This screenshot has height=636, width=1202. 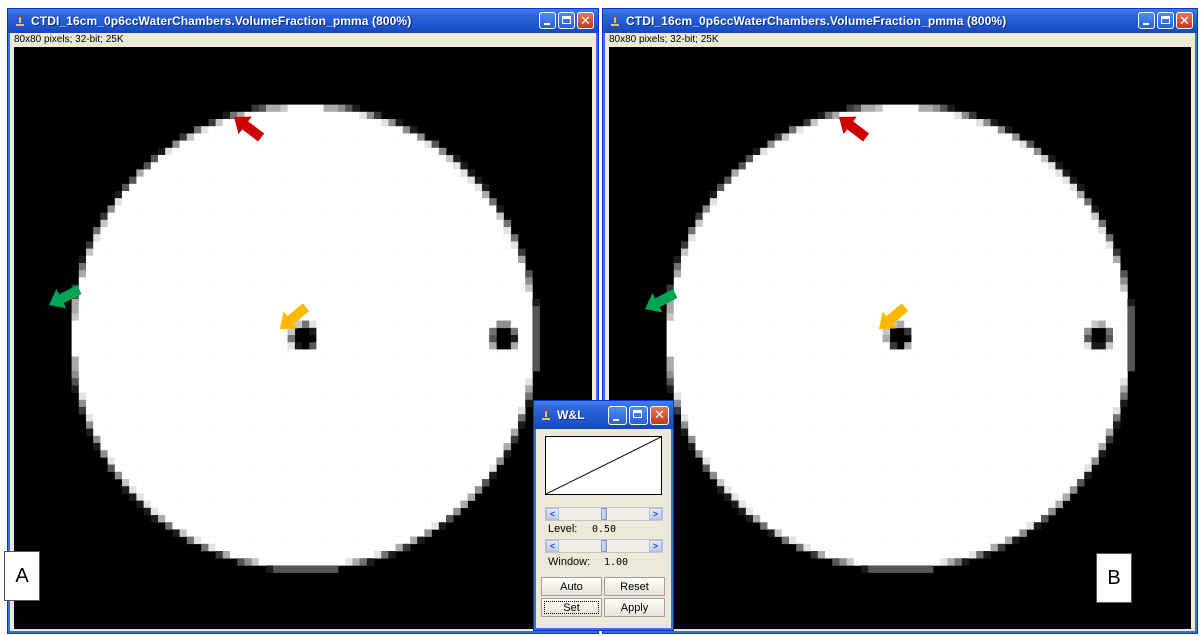 I want to click on transfer-function-plot, so click(x=603, y=465).